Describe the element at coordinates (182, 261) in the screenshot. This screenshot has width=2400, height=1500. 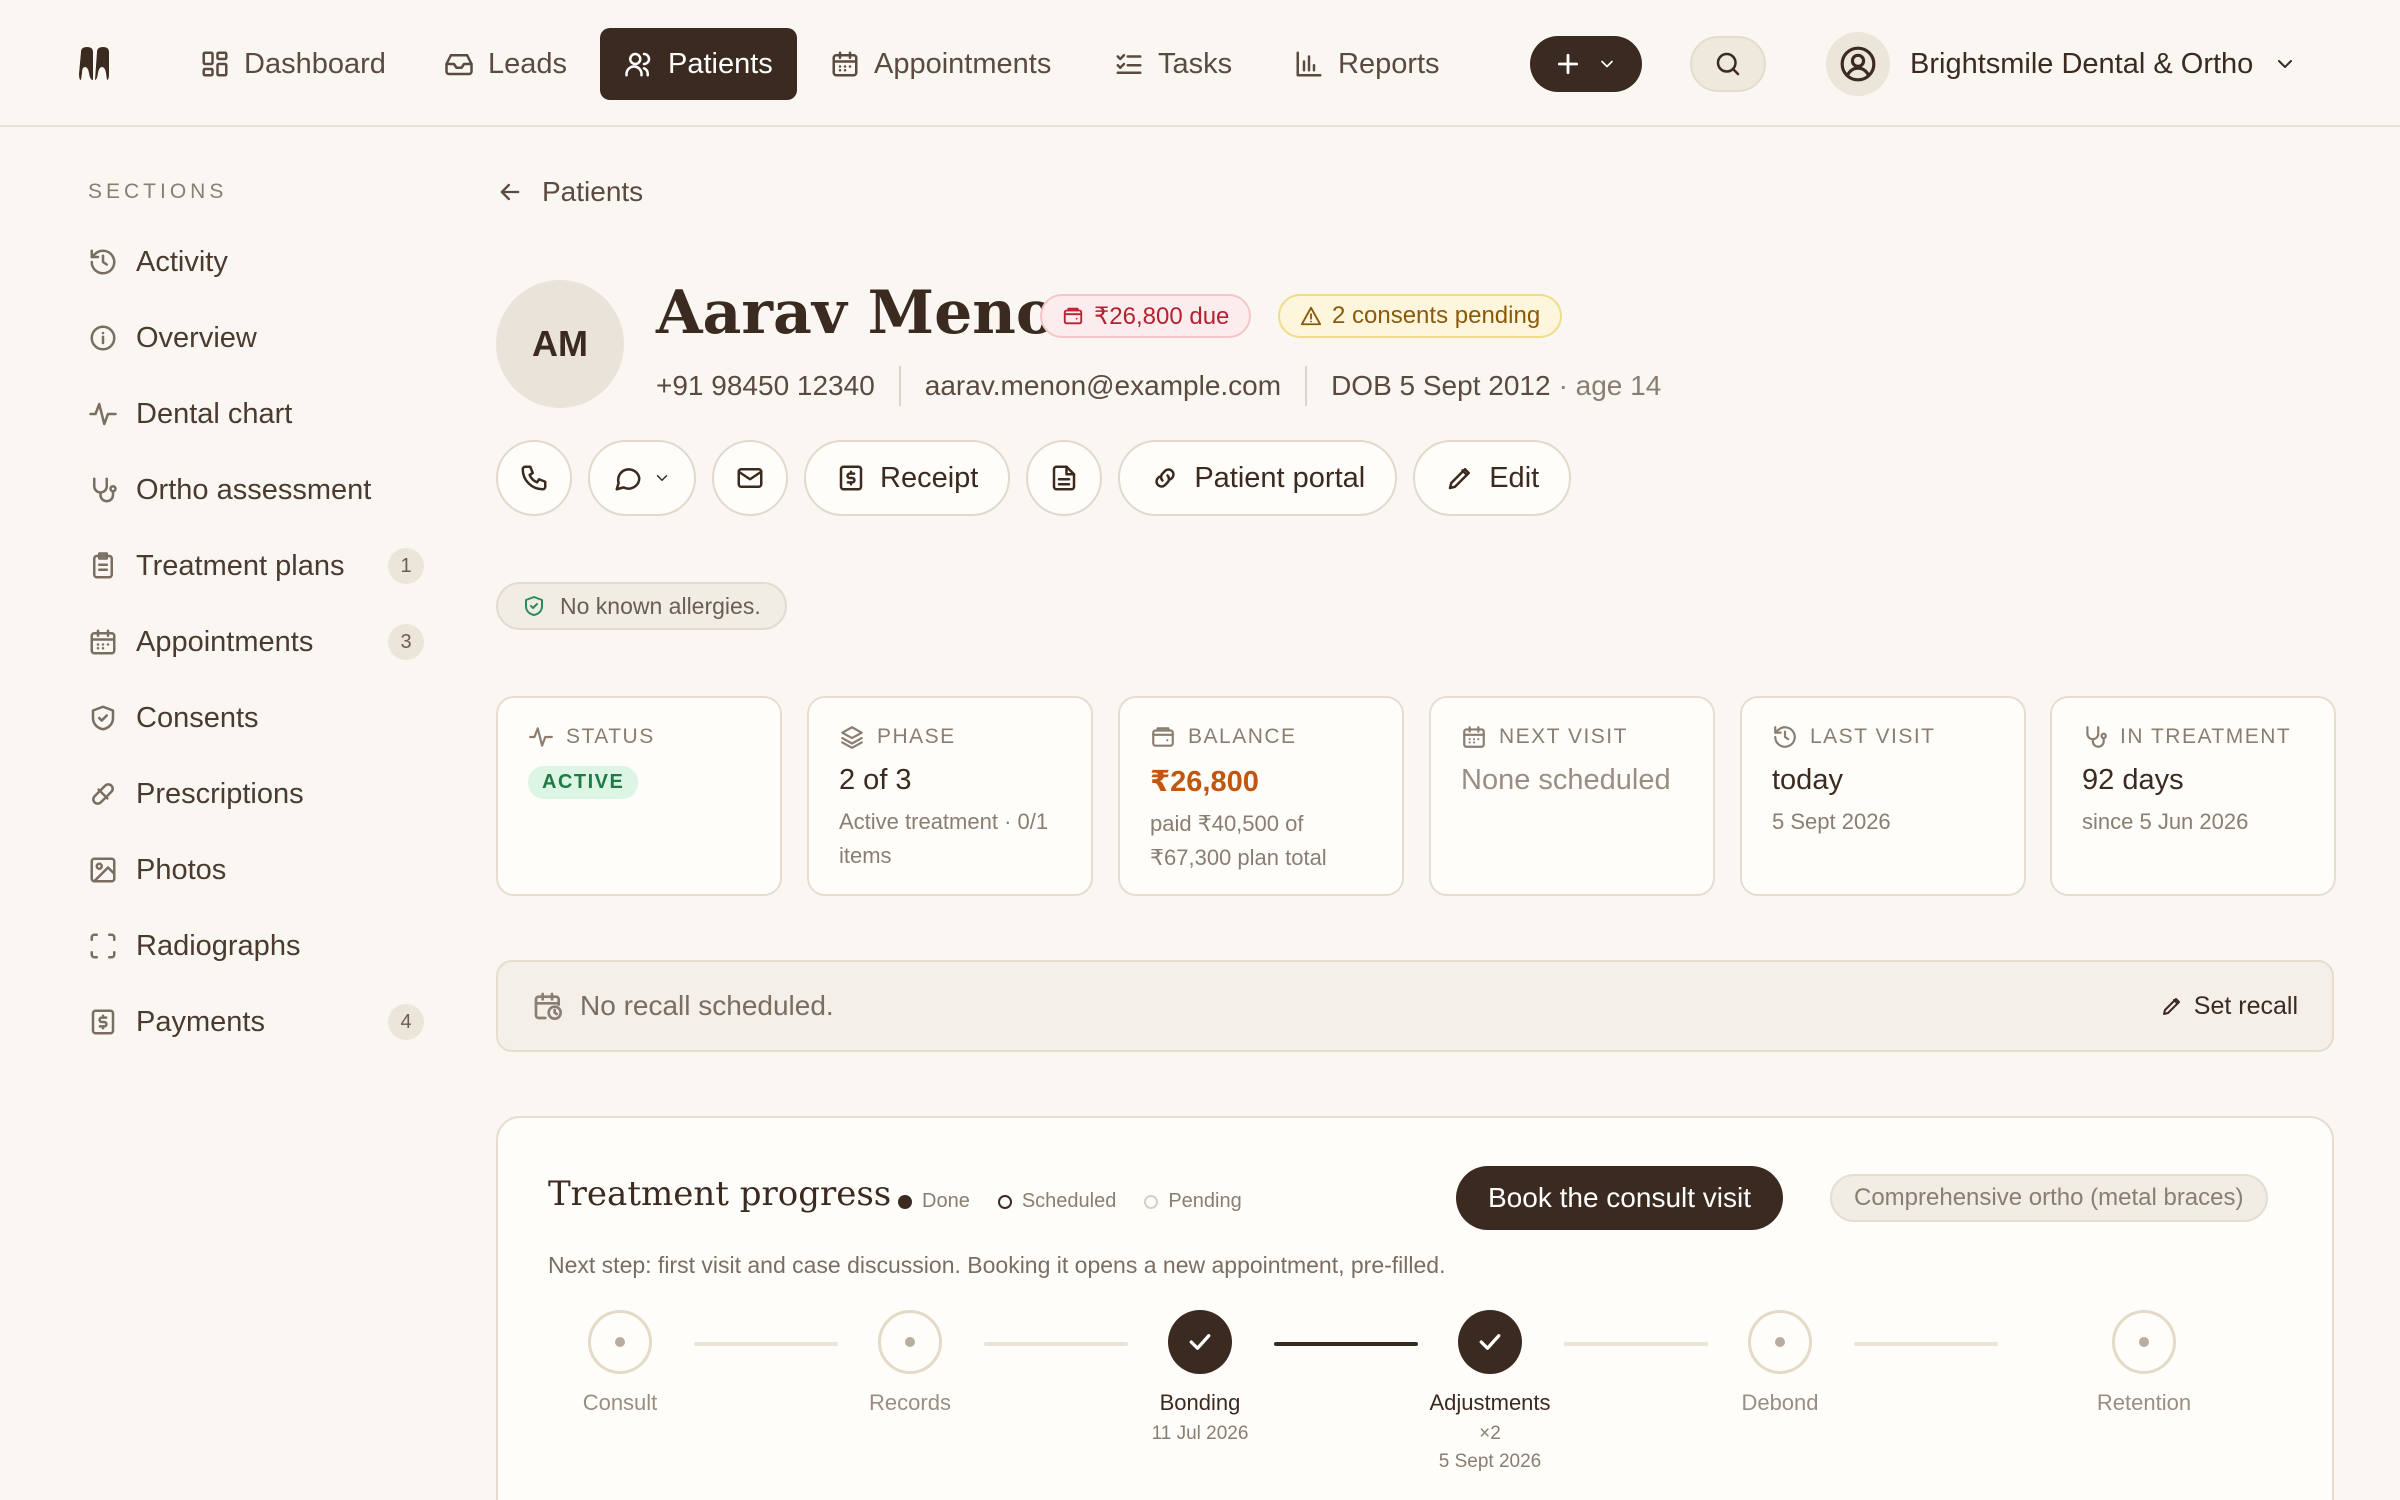
I see `sidebar-item-label: Activity` at that location.